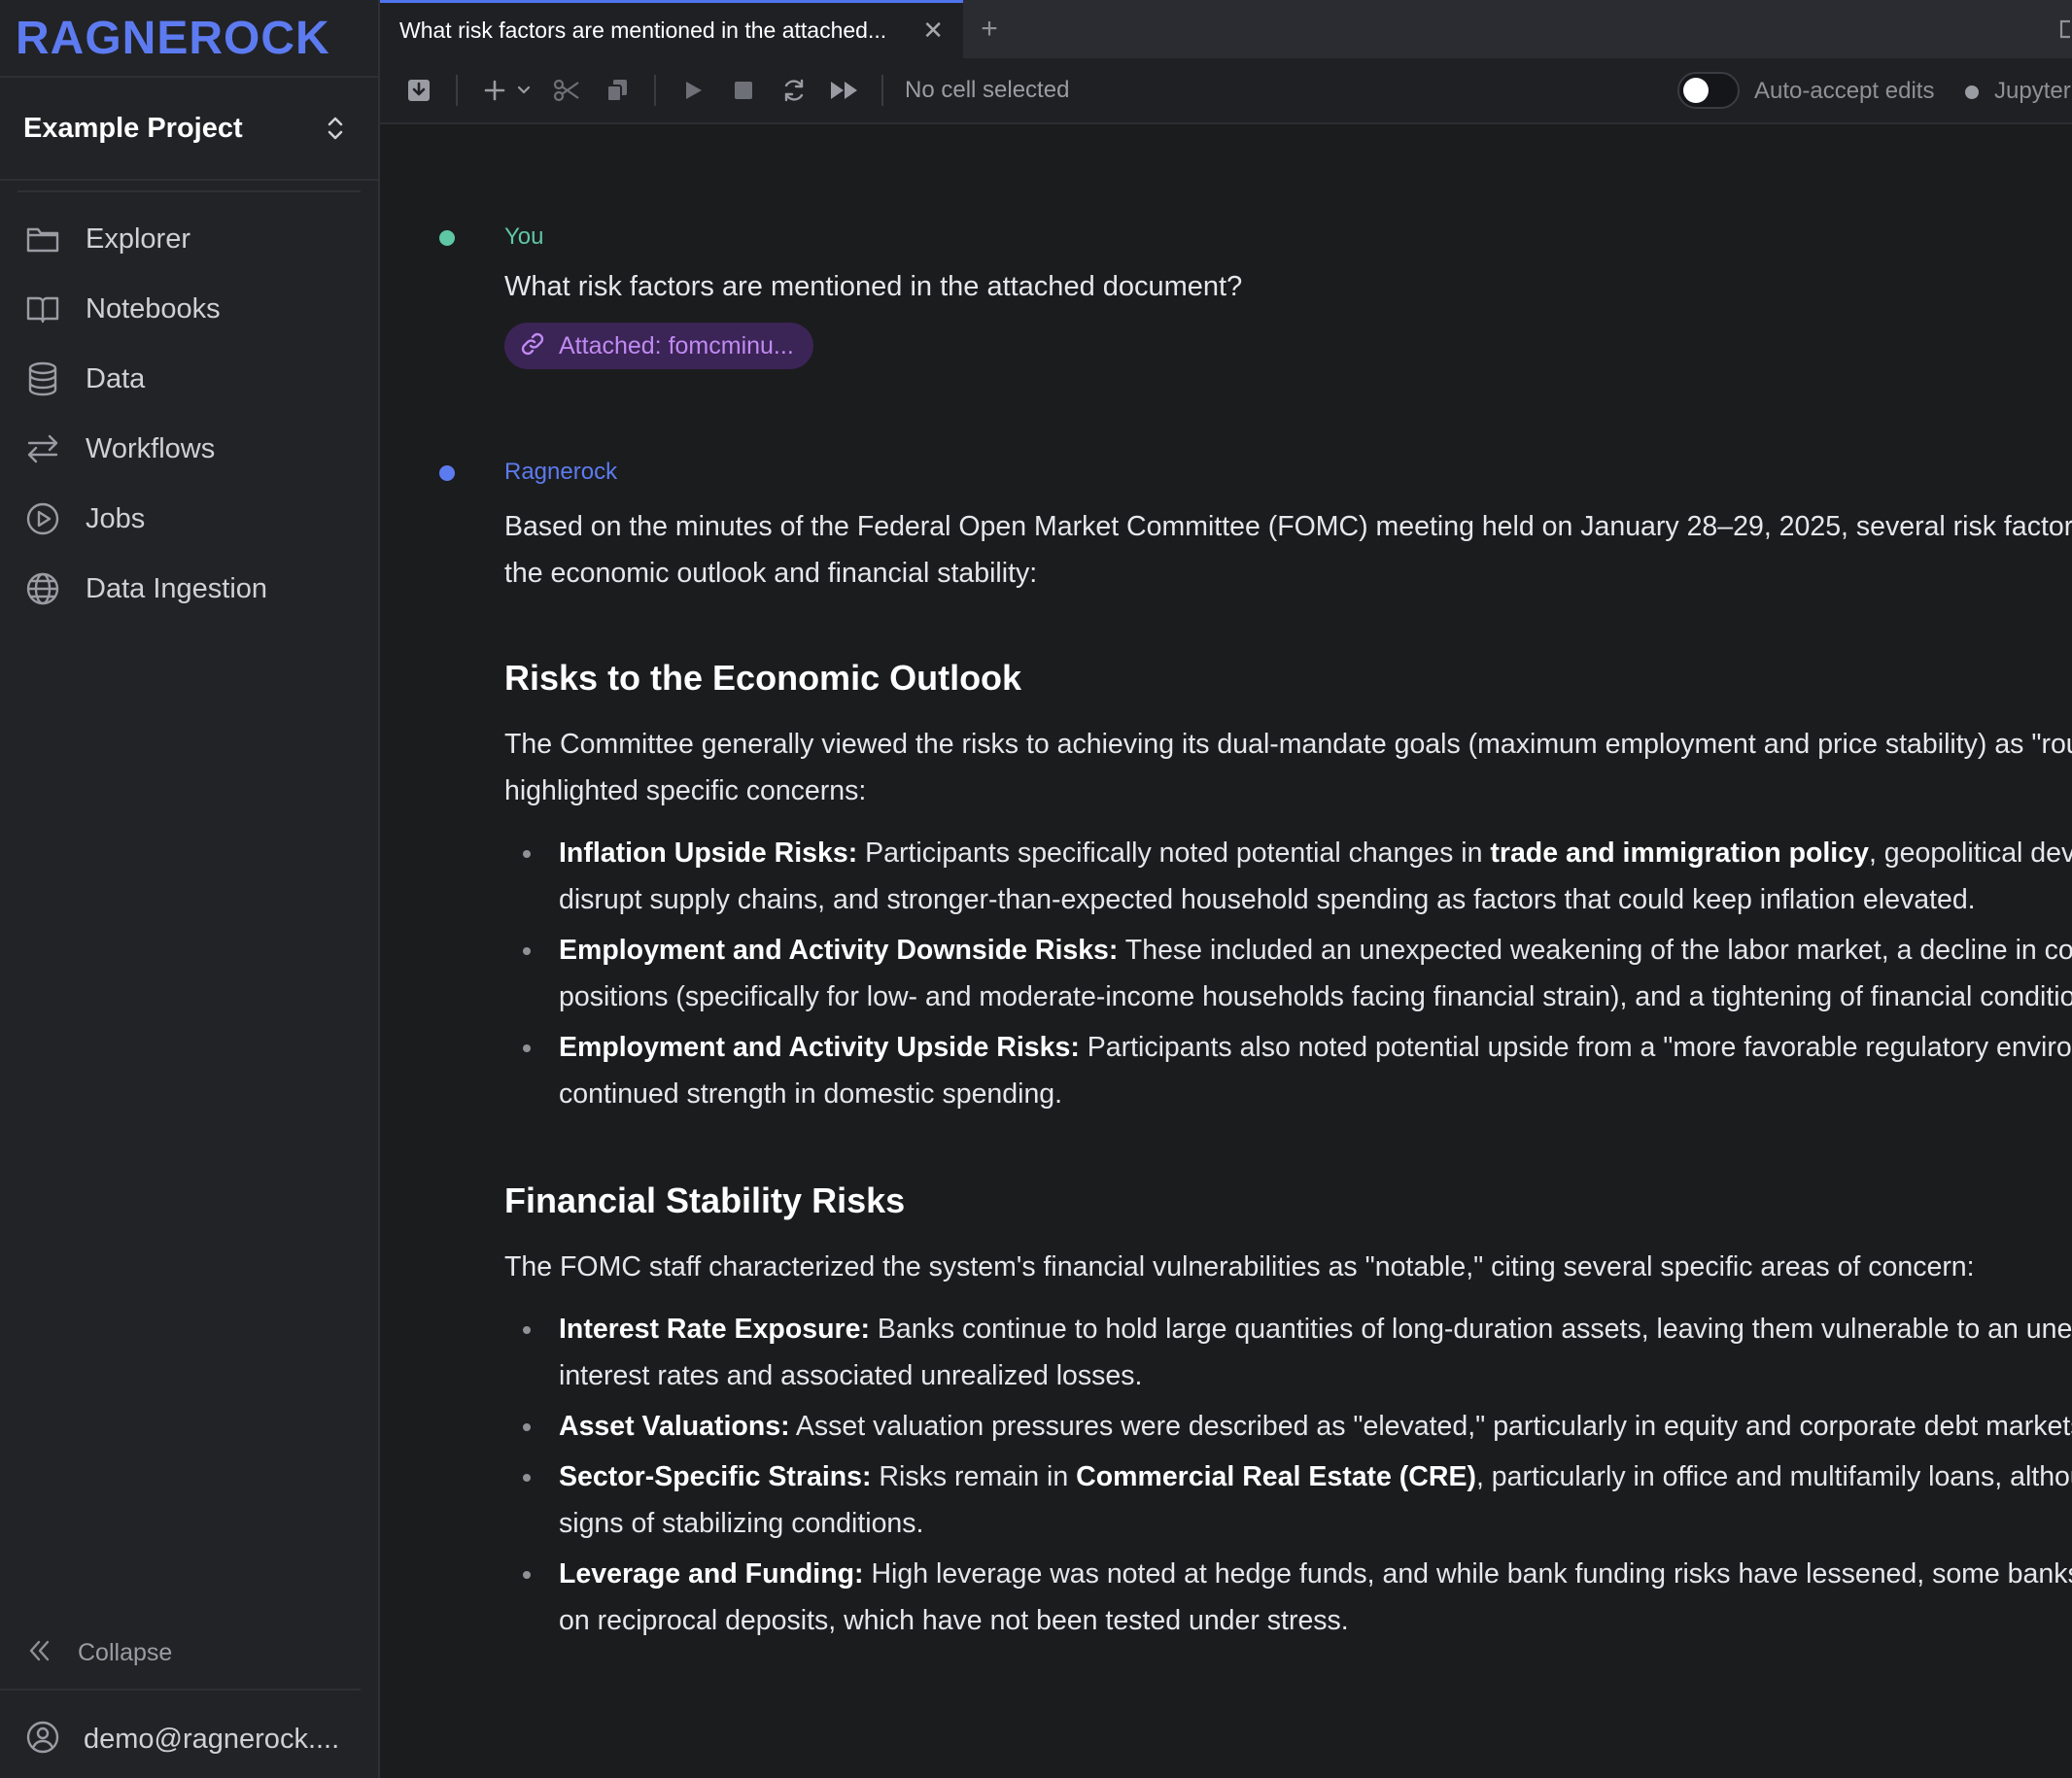  I want to click on sidebar-item-label: Workflows, so click(151, 448).